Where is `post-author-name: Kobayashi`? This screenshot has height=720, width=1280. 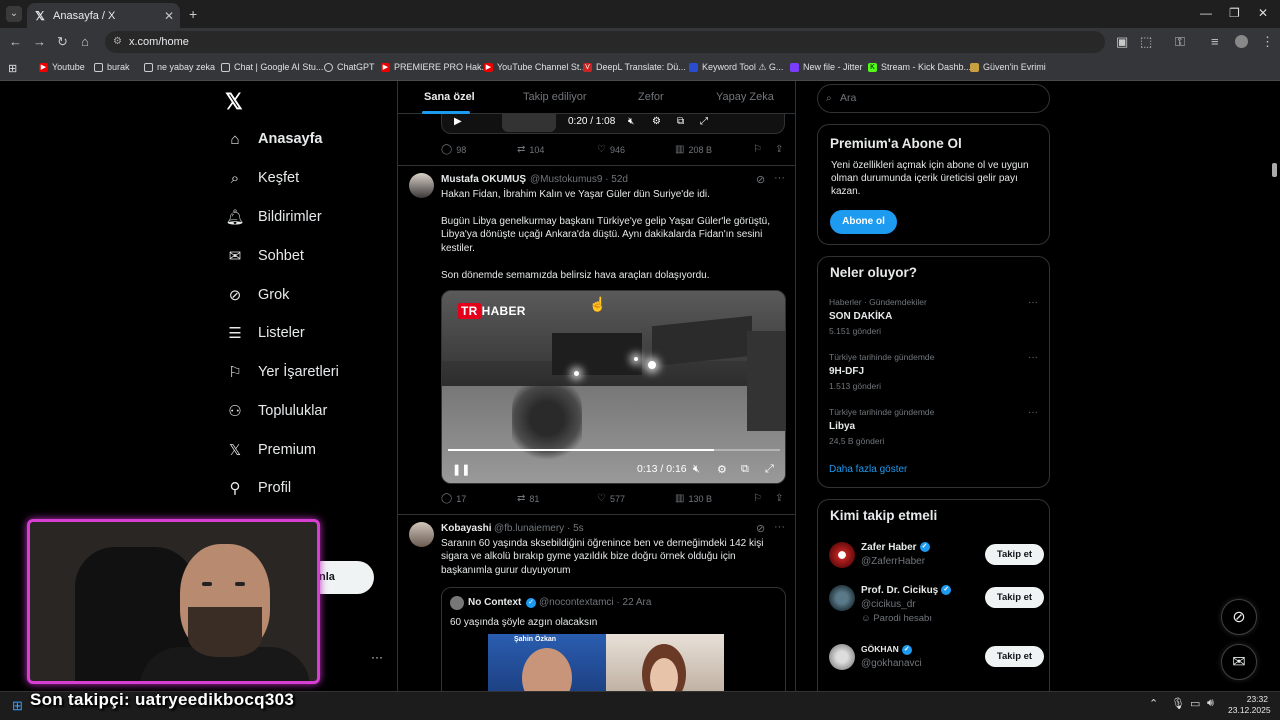 post-author-name: Kobayashi is located at coordinates (466, 528).